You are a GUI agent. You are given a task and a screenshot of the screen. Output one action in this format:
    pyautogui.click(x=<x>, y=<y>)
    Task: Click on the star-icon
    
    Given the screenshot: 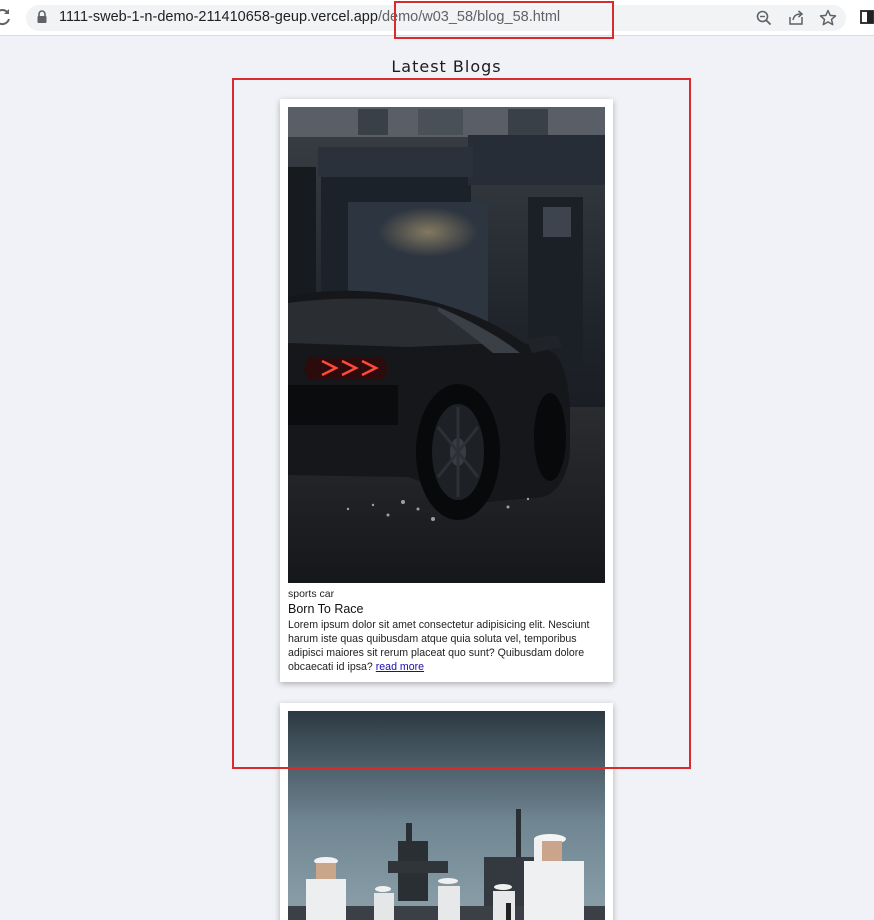 What is the action you would take?
    pyautogui.click(x=828, y=18)
    